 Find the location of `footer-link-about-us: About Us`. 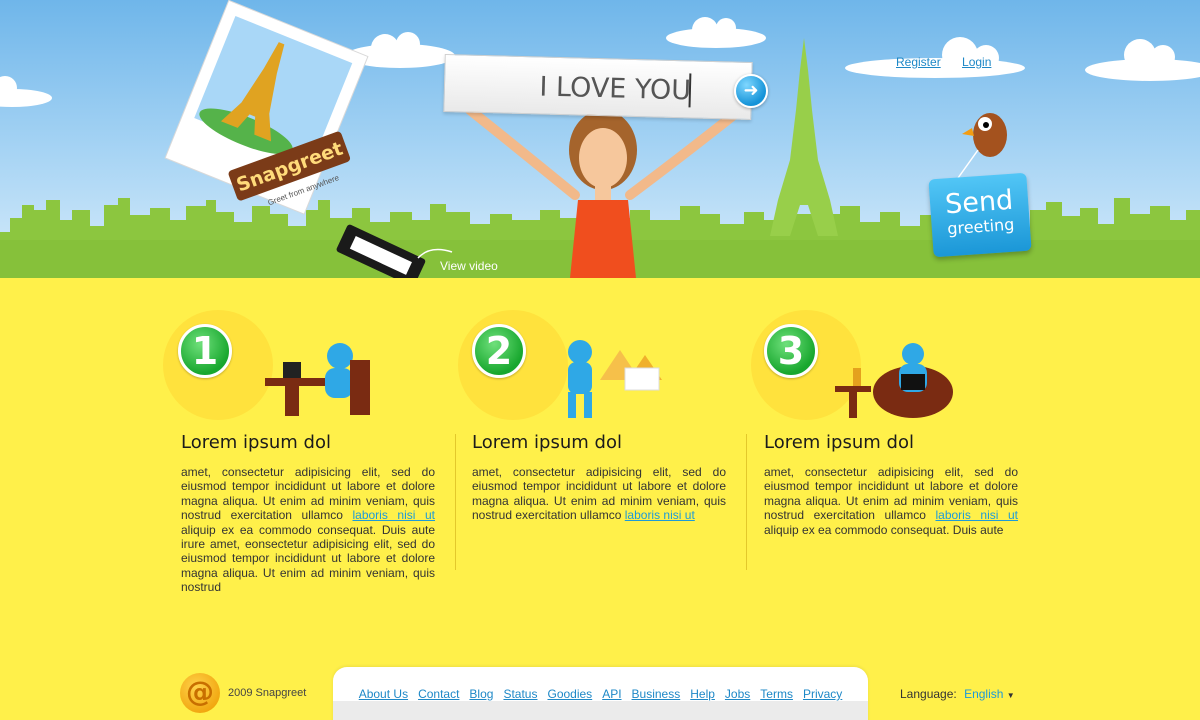

footer-link-about-us: About Us is located at coordinates (383, 703).